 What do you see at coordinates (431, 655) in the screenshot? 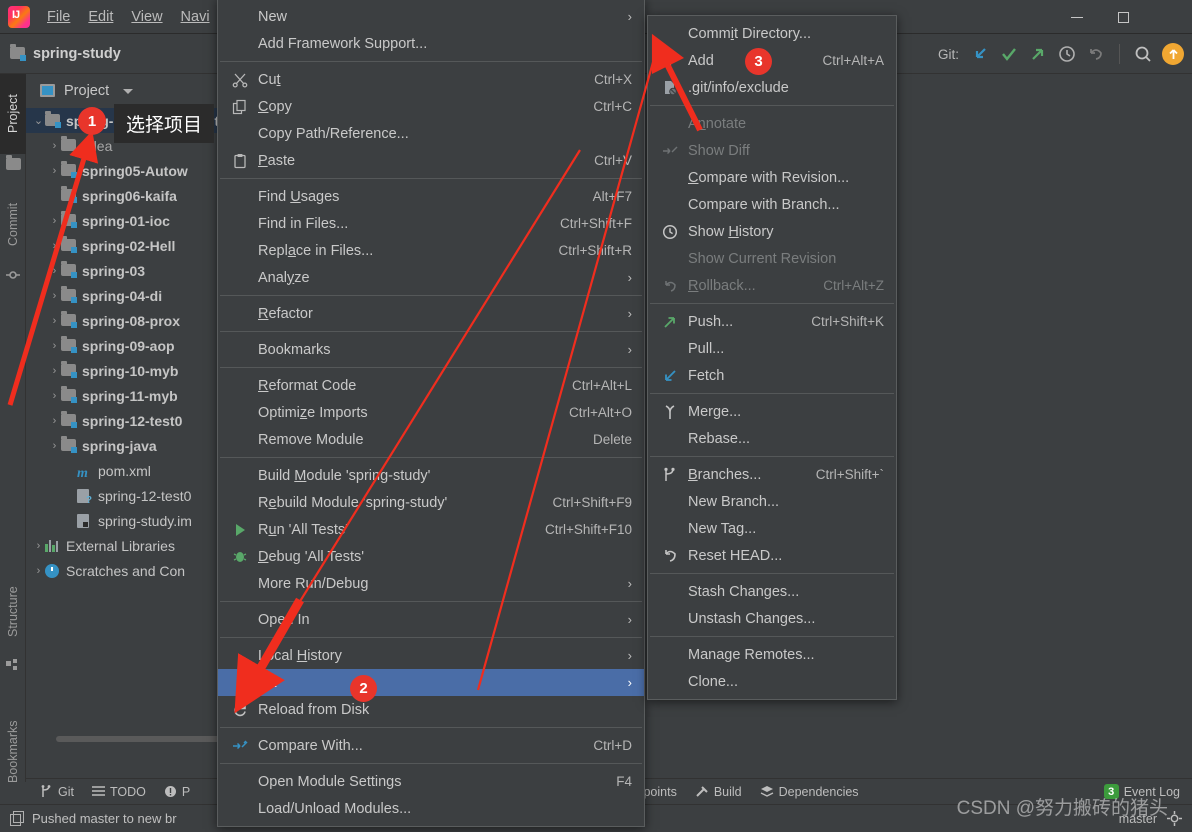
I see `menu-item-local-history: Local History ›` at bounding box center [431, 655].